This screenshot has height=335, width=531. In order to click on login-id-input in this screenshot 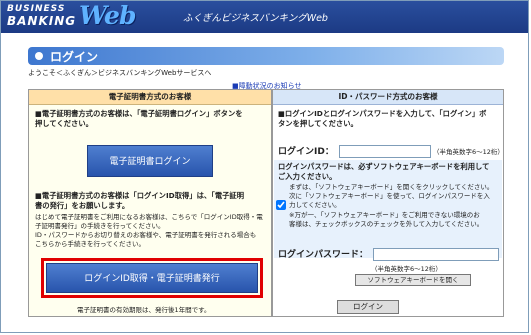, I will do `click(385, 151)`.